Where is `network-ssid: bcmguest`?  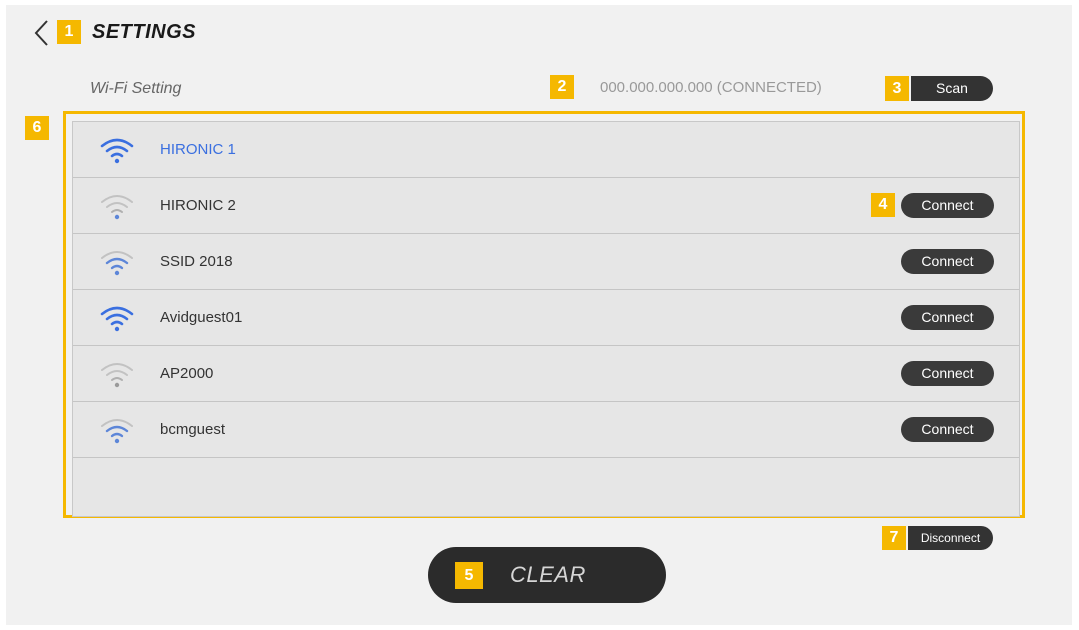
network-ssid: bcmguest is located at coordinates (193, 429).